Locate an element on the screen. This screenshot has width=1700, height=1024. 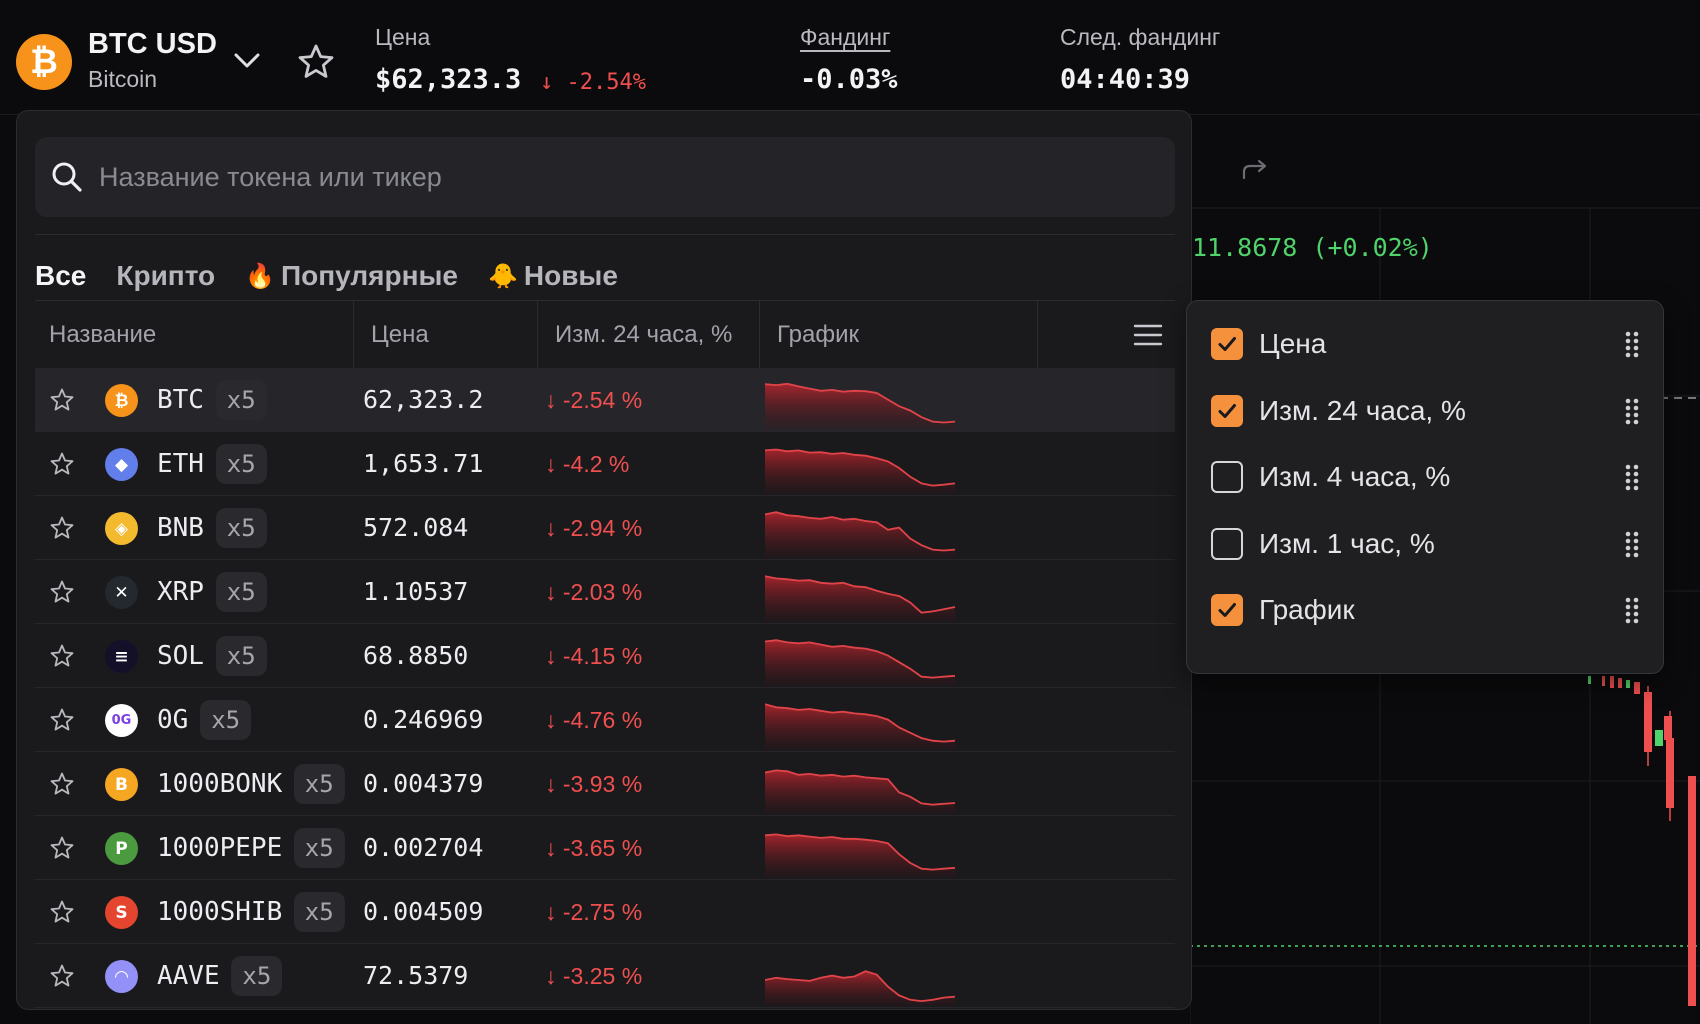
column-option: Цена is located at coordinates (1426, 344).